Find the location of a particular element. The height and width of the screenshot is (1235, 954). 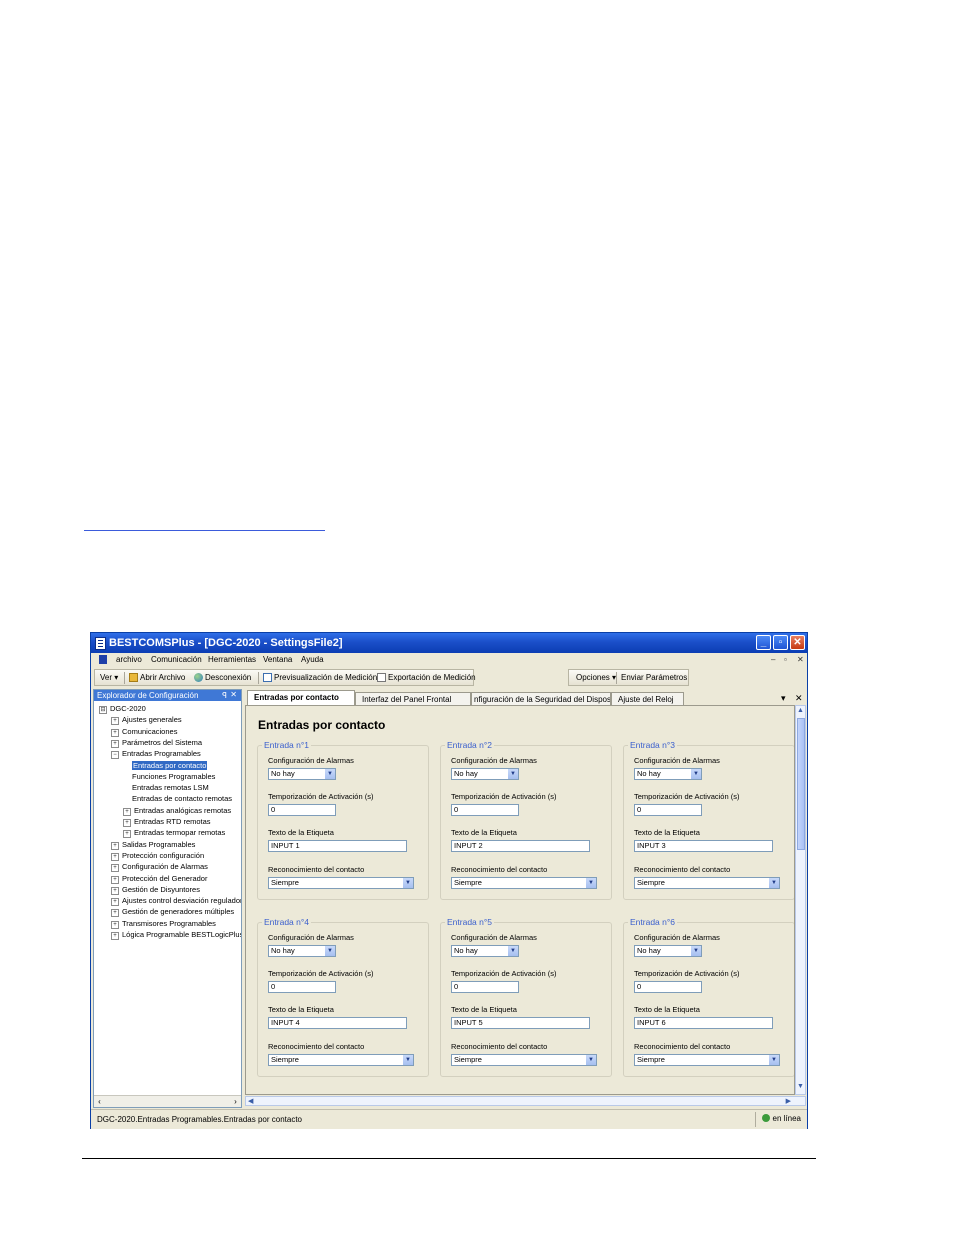

scroll-down-icon: ▼ is located at coordinates (800, 1088).